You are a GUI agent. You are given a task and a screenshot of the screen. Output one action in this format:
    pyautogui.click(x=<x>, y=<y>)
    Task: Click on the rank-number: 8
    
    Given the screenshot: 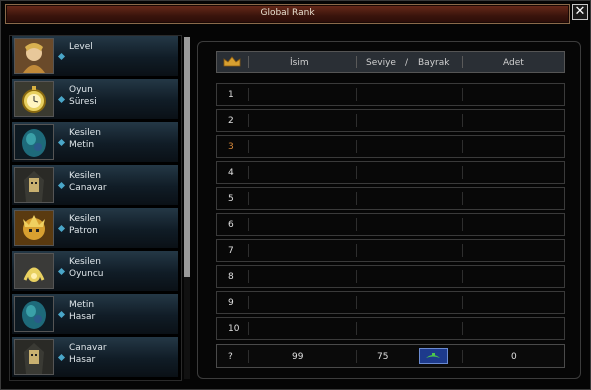 What is the action you would take?
    pyautogui.click(x=231, y=277)
    